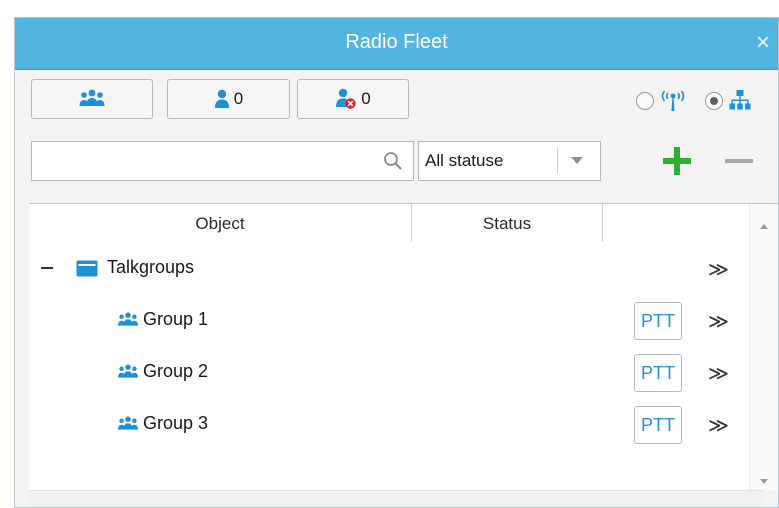  Describe the element at coordinates (673, 100) in the screenshot. I see `radio-signal-icon` at that location.